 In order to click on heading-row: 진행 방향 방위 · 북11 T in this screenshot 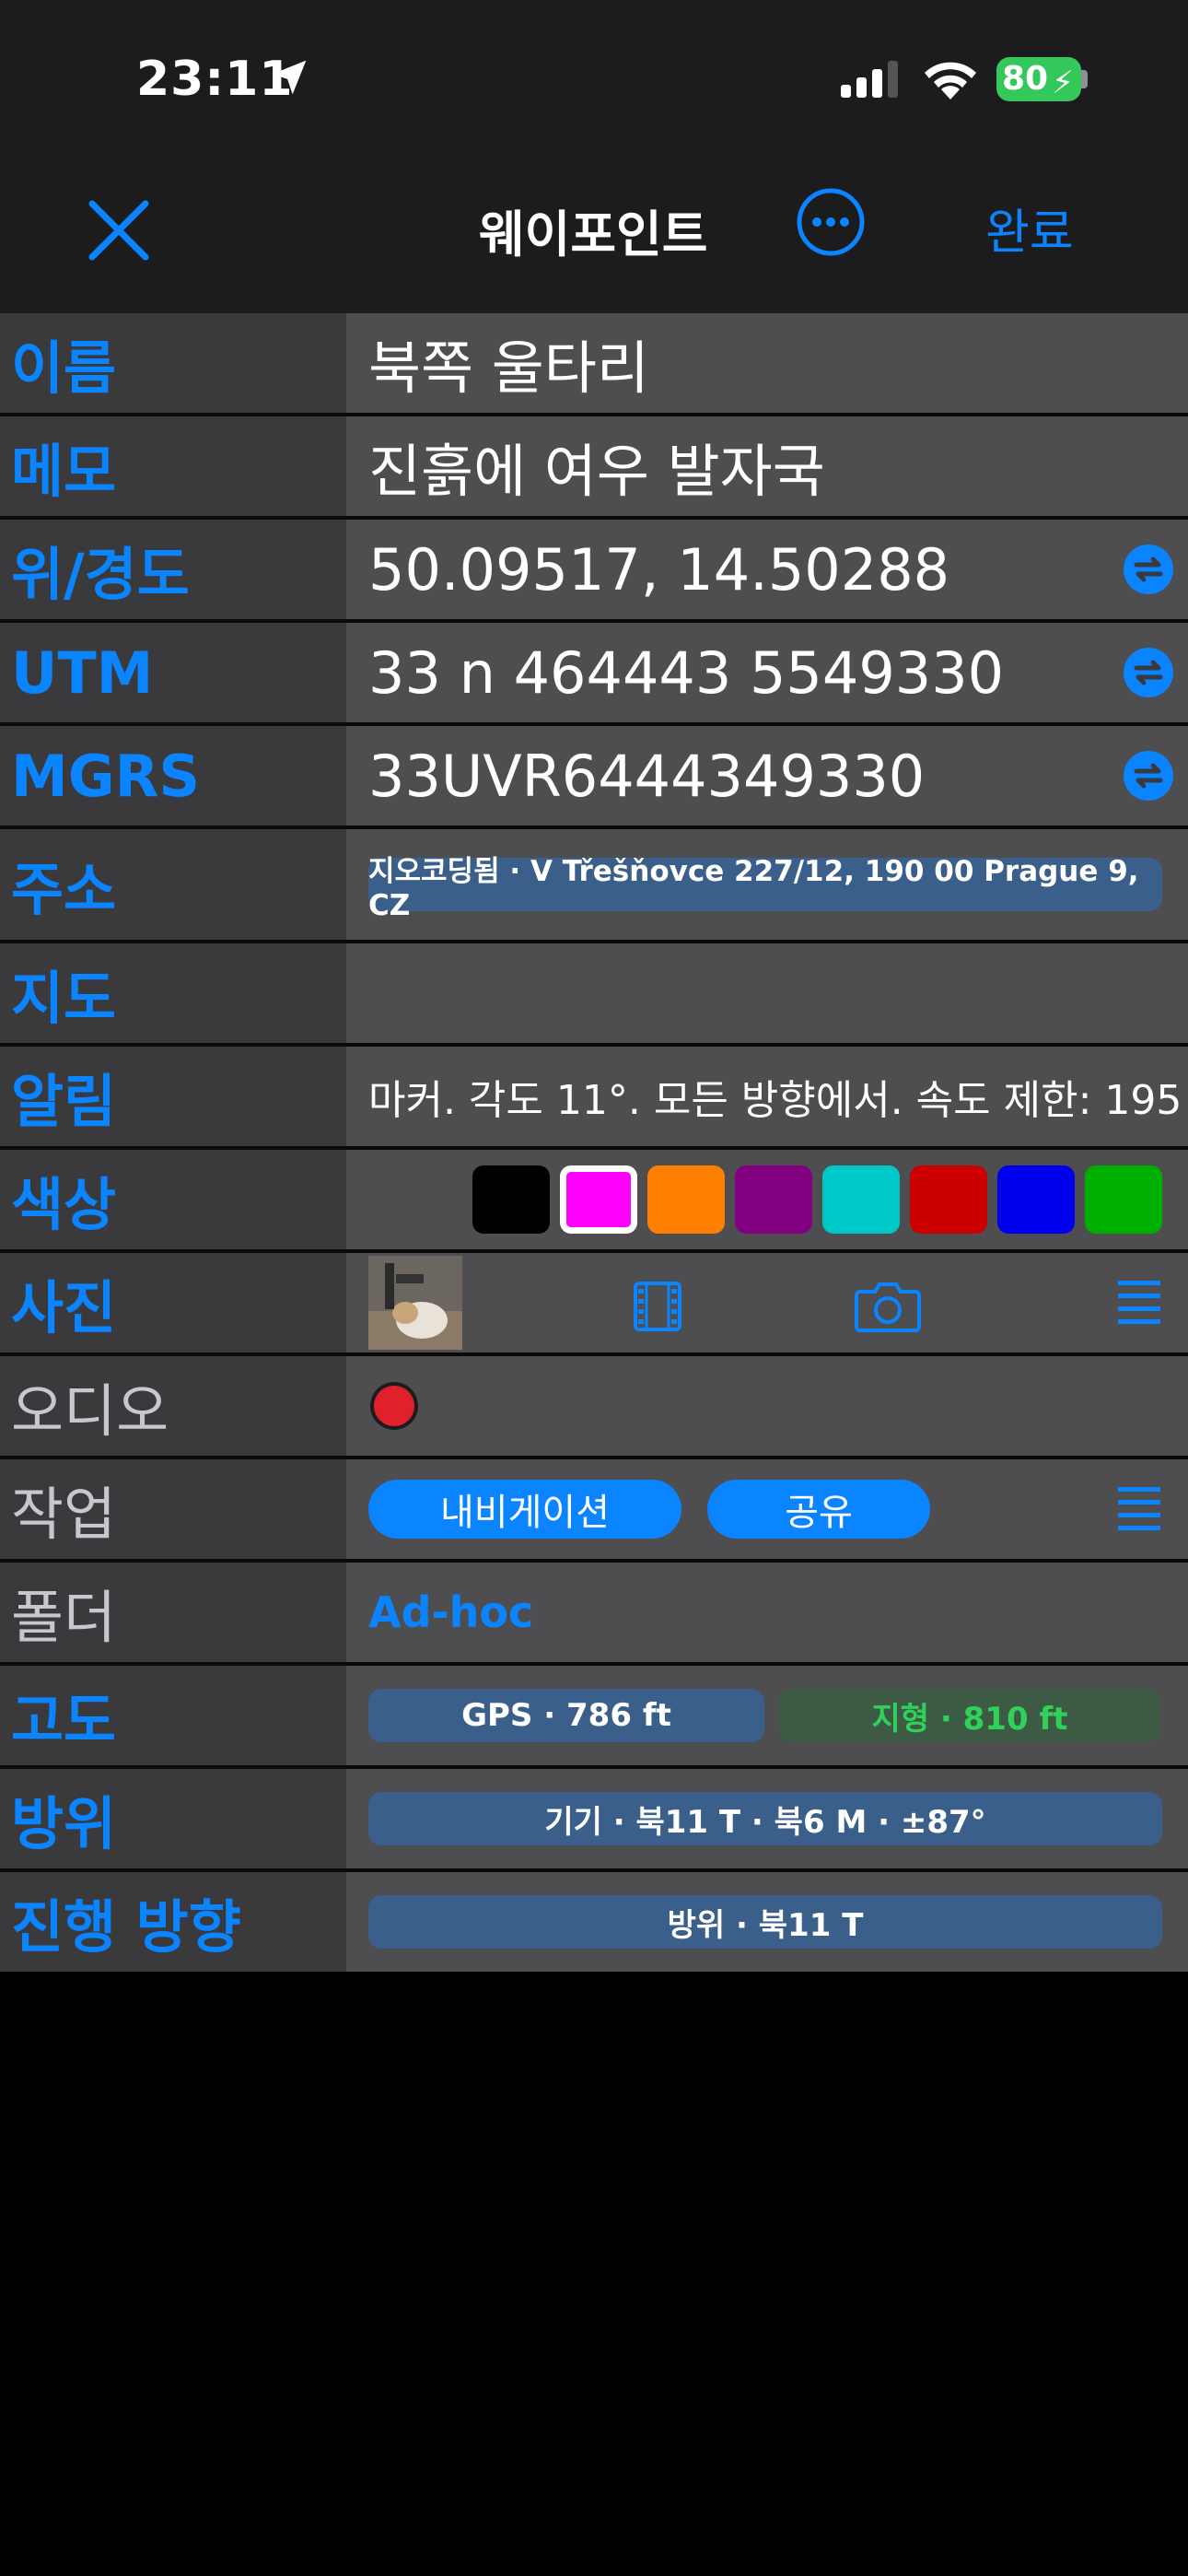, I will do `click(594, 1922)`.